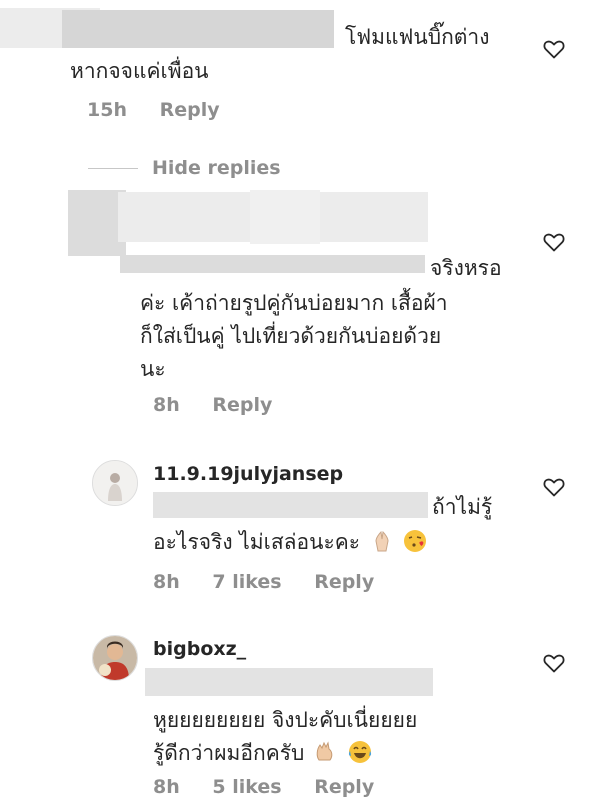  What do you see at coordinates (216, 168) in the screenshot?
I see `hide-replies-button: Hide replies` at bounding box center [216, 168].